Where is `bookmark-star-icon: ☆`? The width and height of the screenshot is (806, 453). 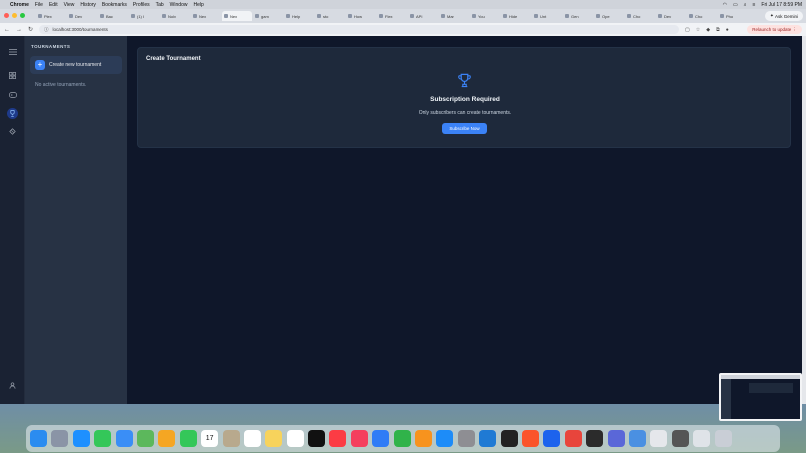 bookmark-star-icon: ☆ is located at coordinates (698, 30).